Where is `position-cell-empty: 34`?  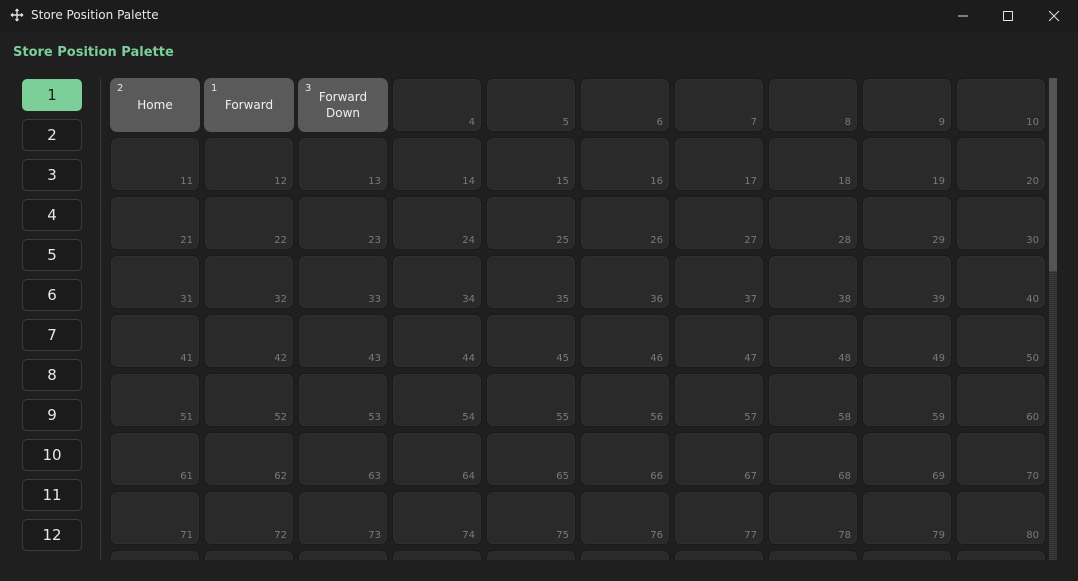
position-cell-empty: 34 is located at coordinates (437, 282).